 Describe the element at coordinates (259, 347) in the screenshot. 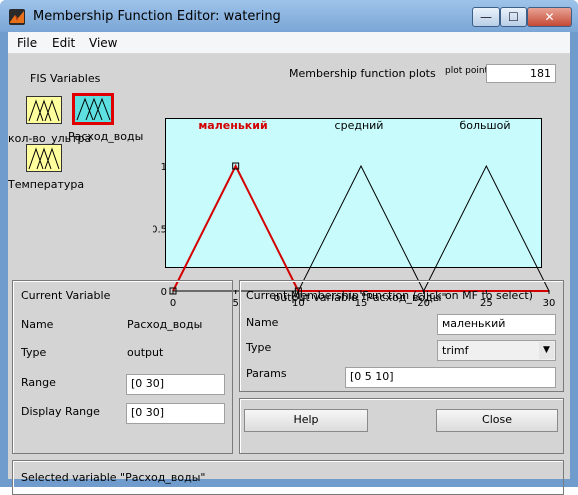

I see `mf-type-label: Type` at that location.